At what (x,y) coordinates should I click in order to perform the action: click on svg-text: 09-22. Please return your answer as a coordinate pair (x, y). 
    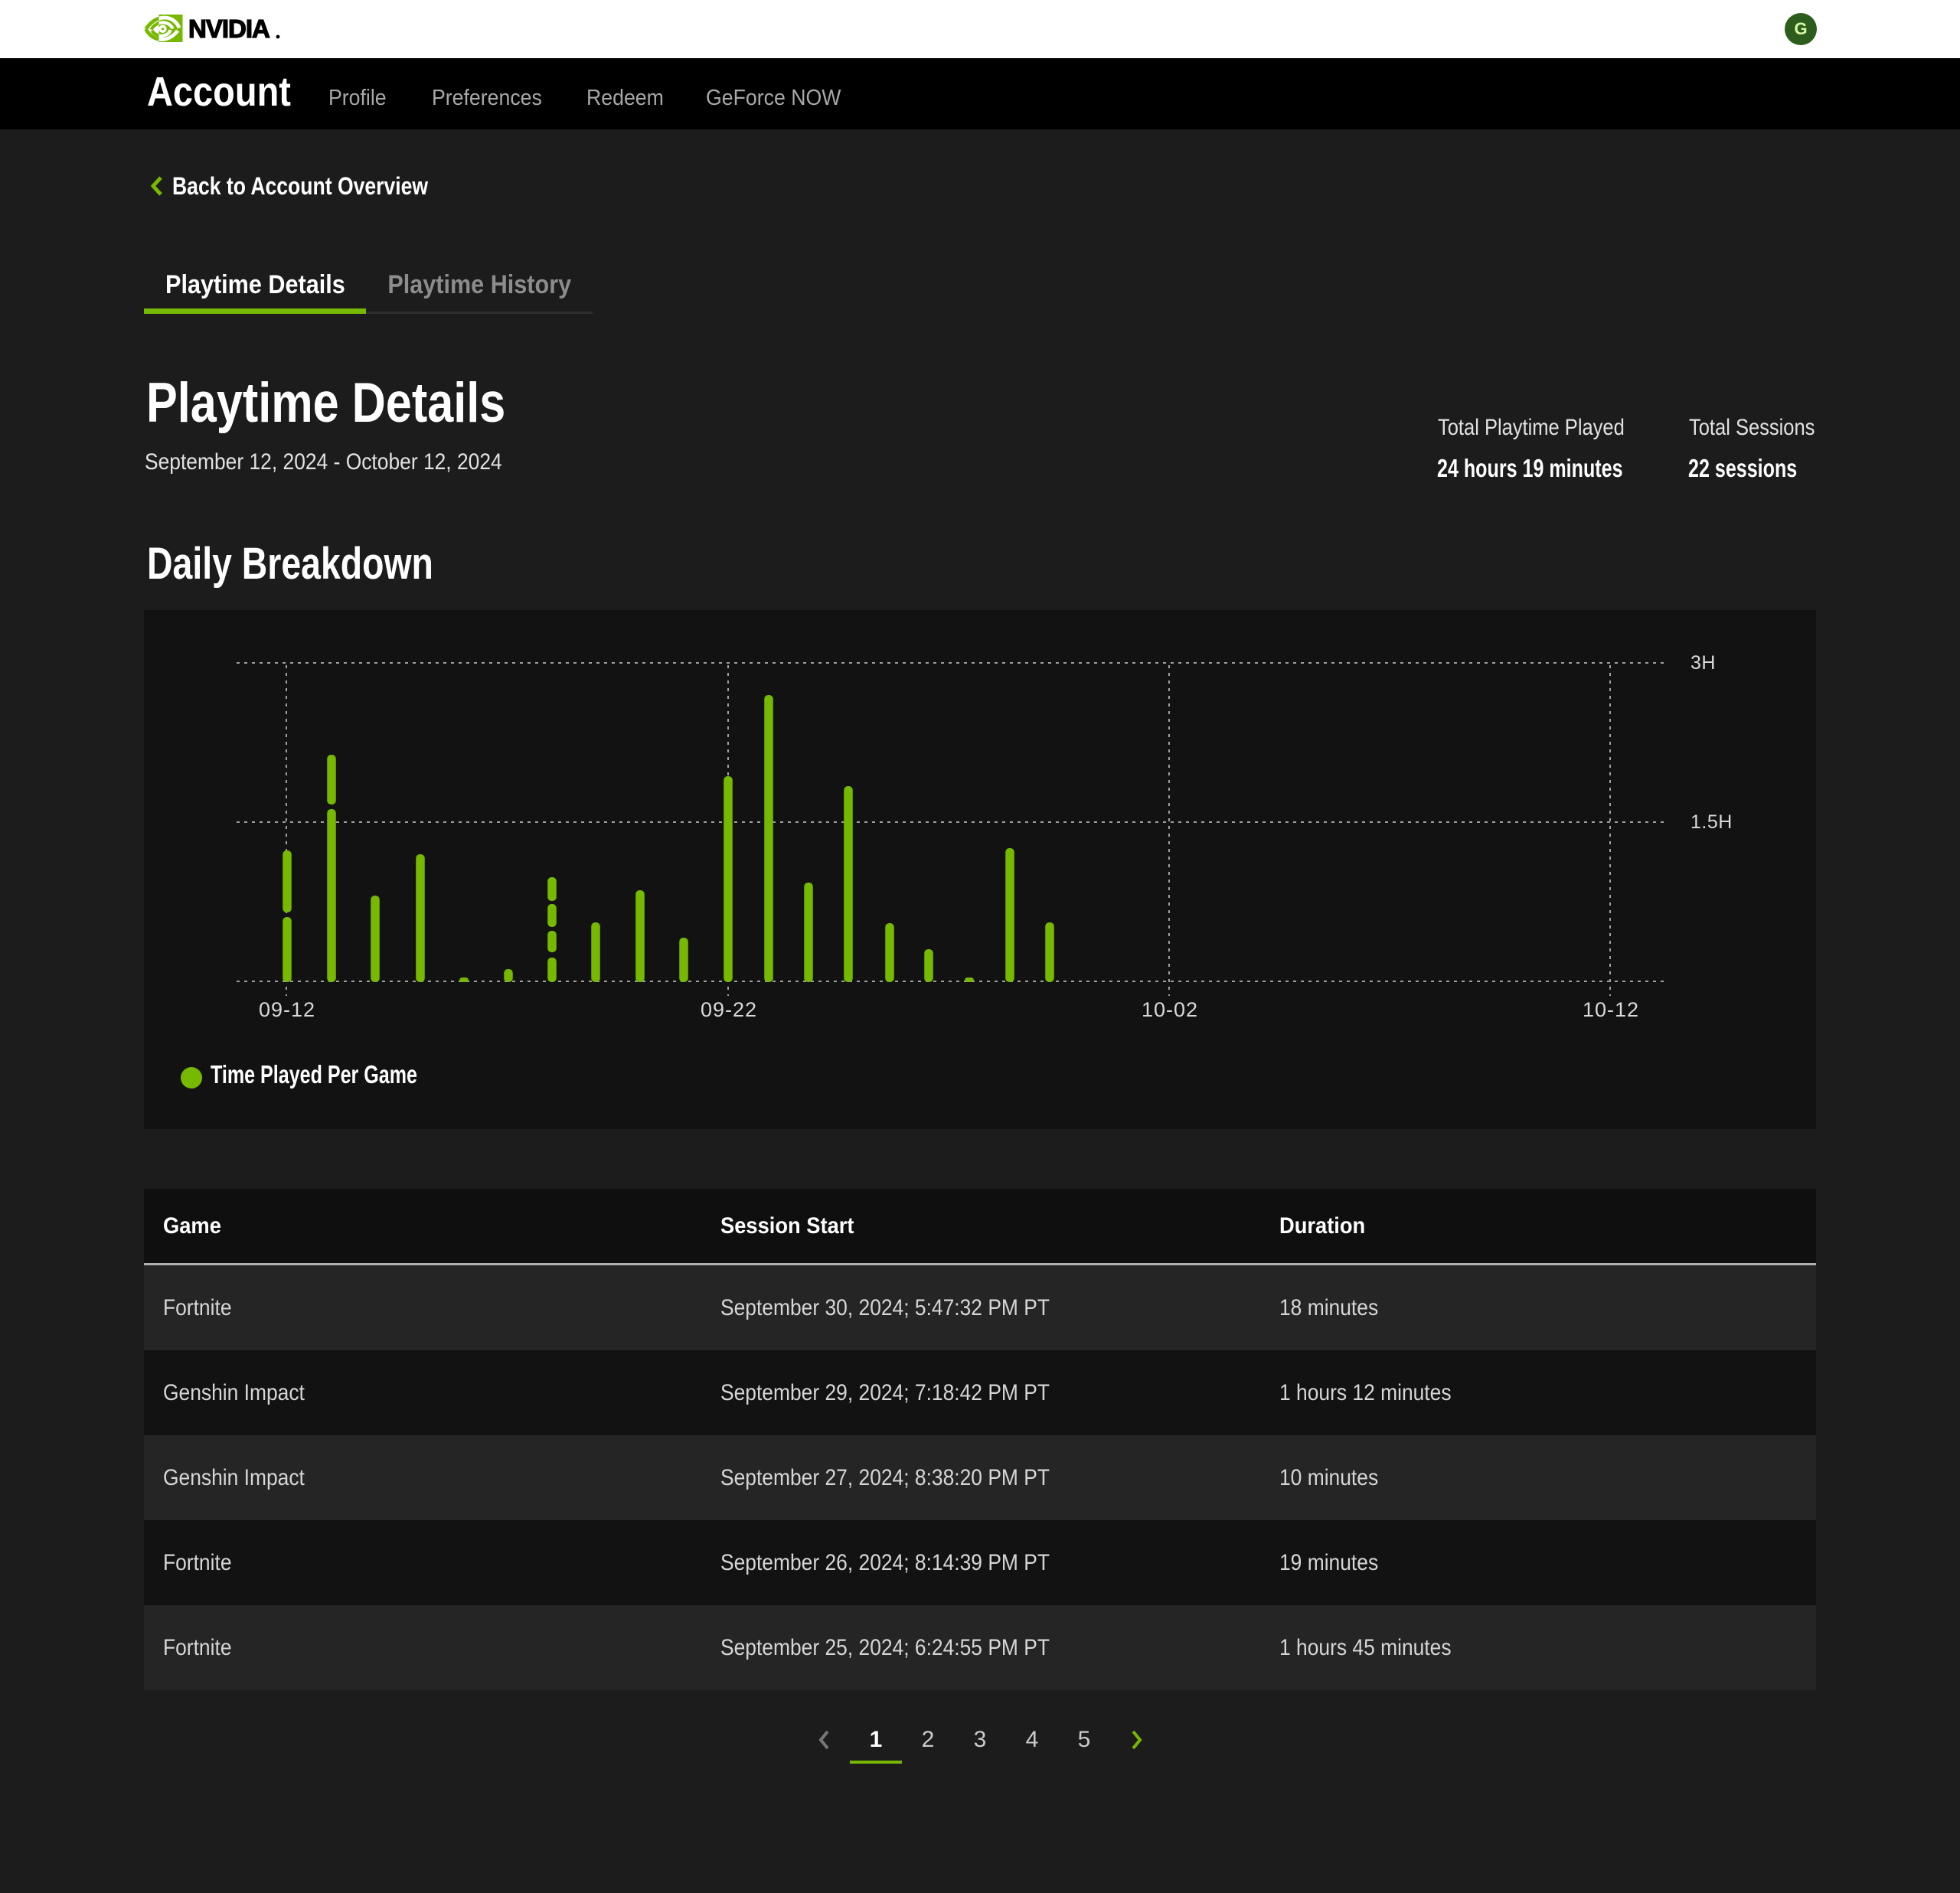
    Looking at the image, I should click on (729, 1010).